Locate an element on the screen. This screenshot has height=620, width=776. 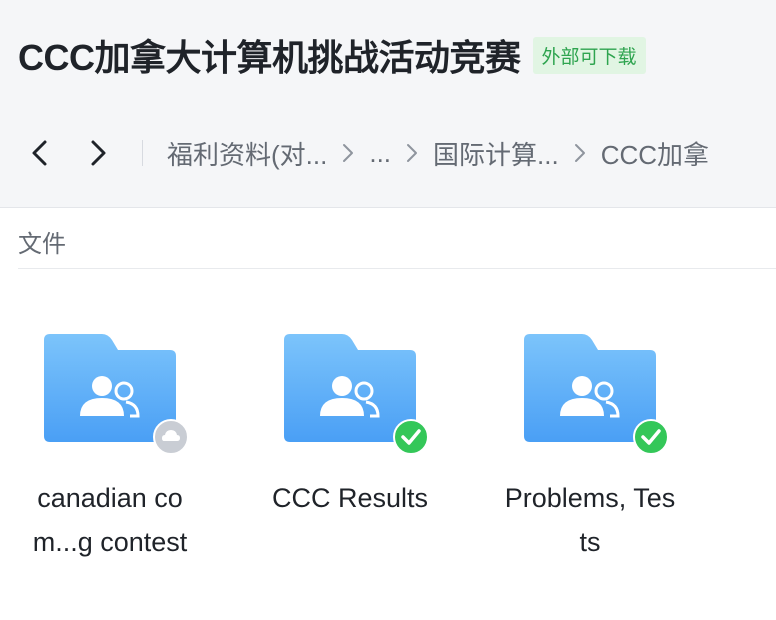
folder-item: CCC Results is located at coordinates (350, 425).